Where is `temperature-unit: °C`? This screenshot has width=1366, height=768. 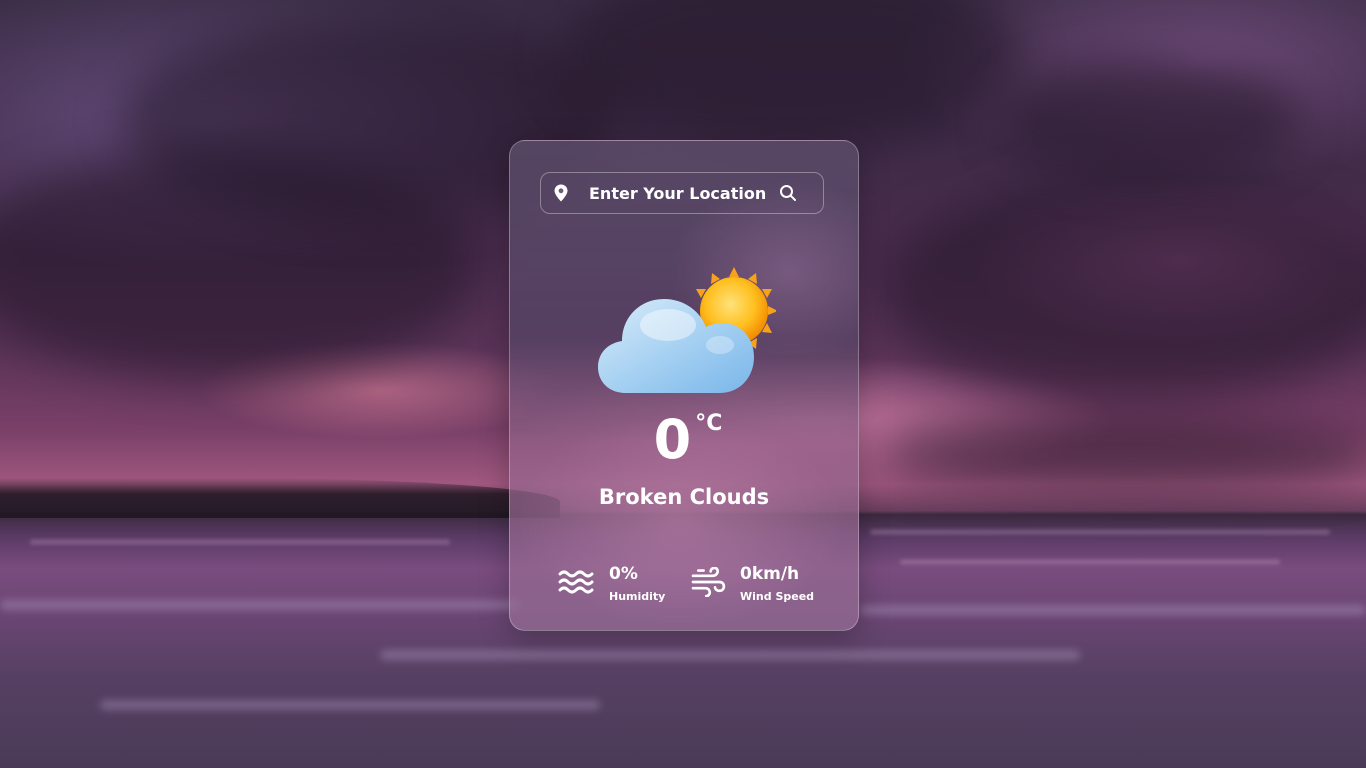
temperature-unit: °C is located at coordinates (709, 423).